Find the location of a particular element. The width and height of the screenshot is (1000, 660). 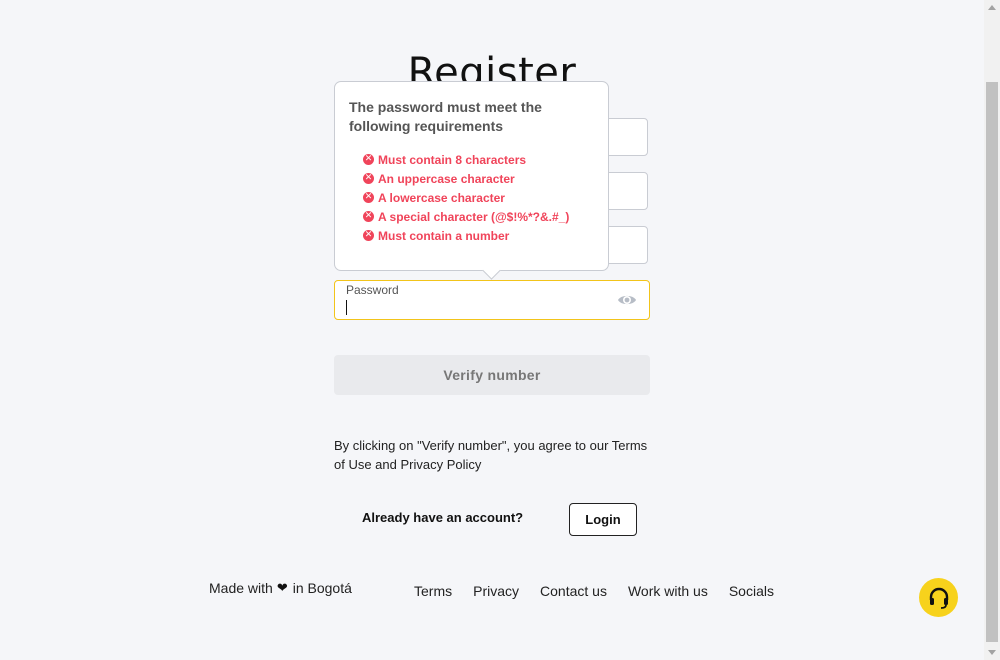

requirement-text: A special character (@$!%*?&.#_) is located at coordinates (474, 216).